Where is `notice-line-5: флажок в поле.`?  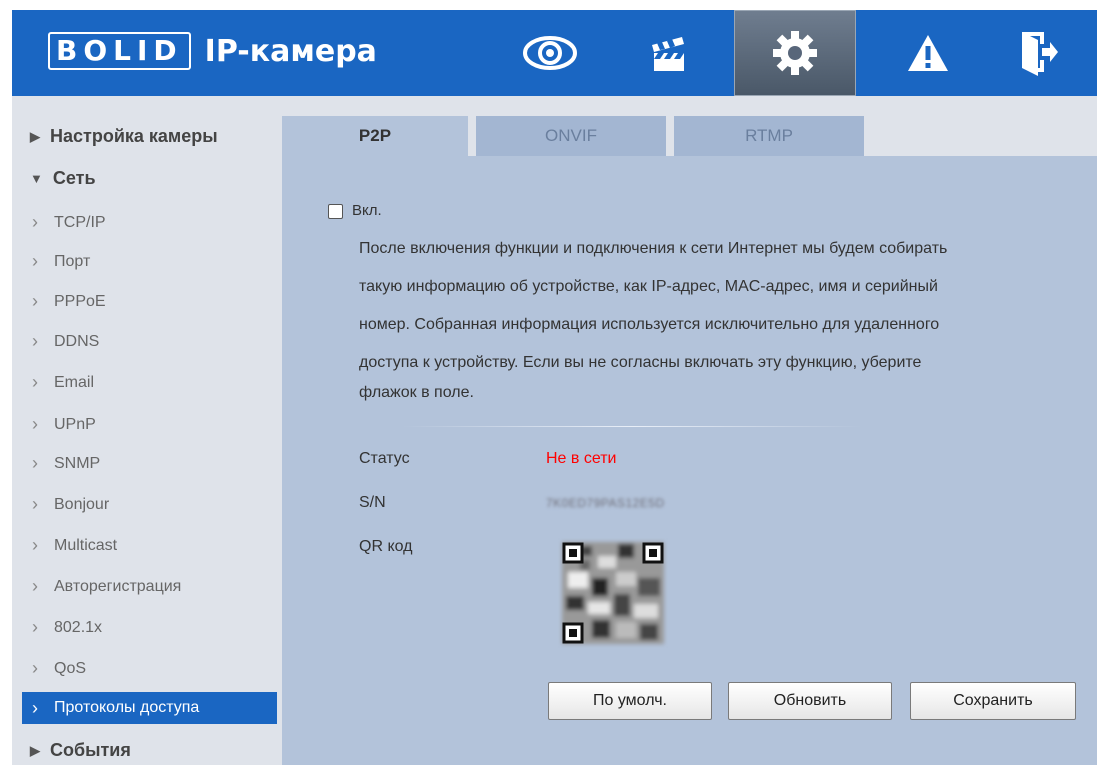 notice-line-5: флажок в поле. is located at coordinates (416, 392).